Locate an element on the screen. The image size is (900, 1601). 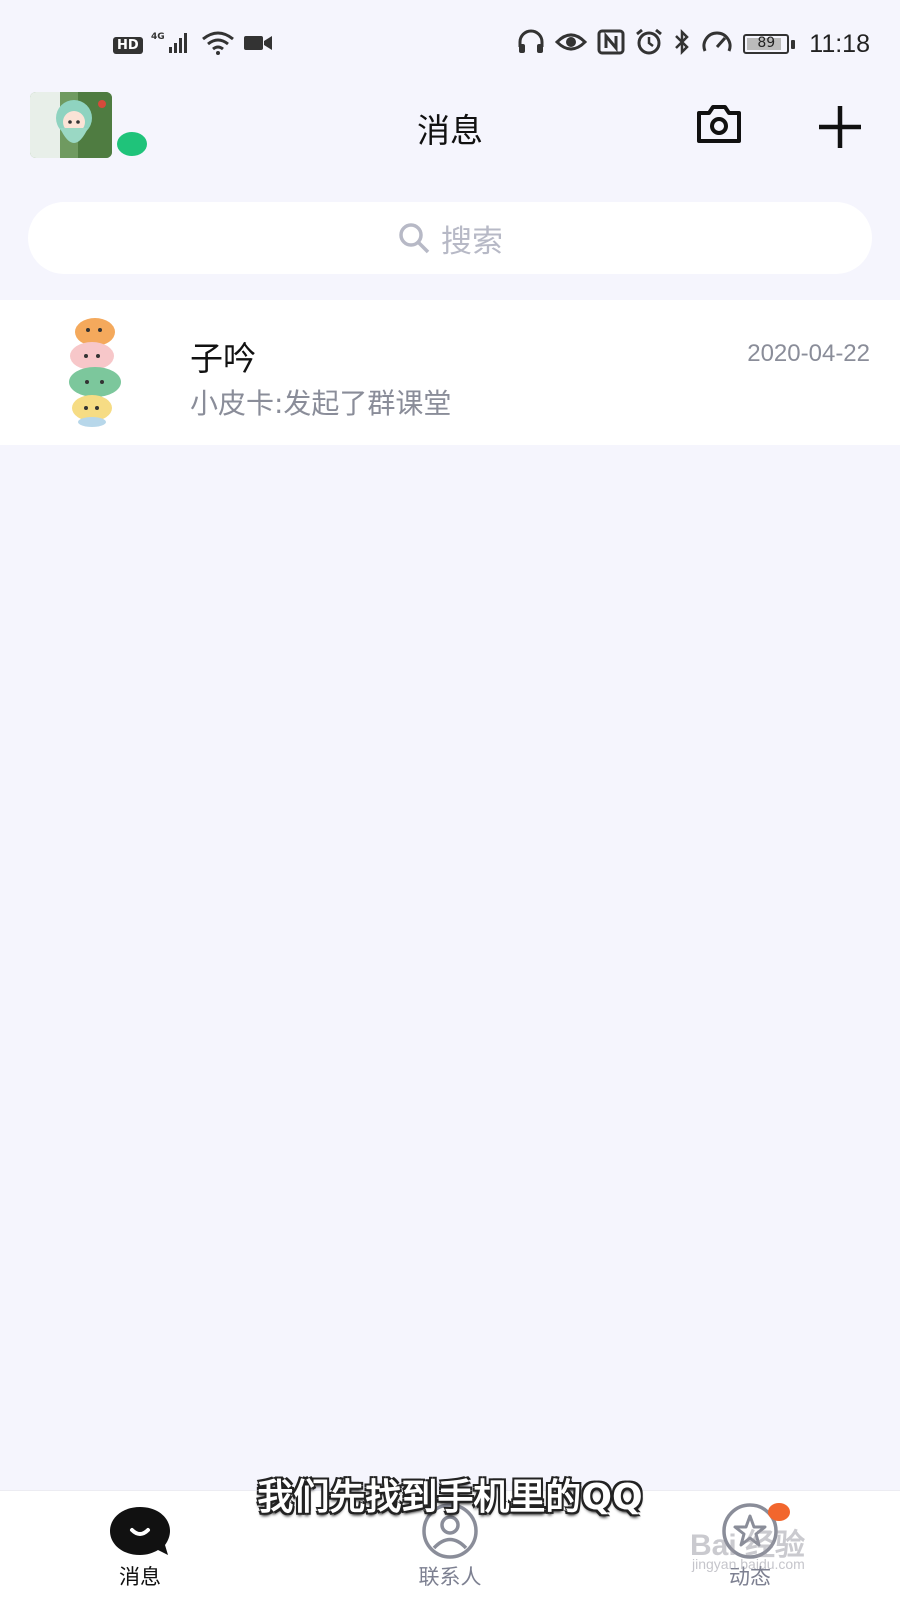
battery-cap is located at coordinates (793, 44).